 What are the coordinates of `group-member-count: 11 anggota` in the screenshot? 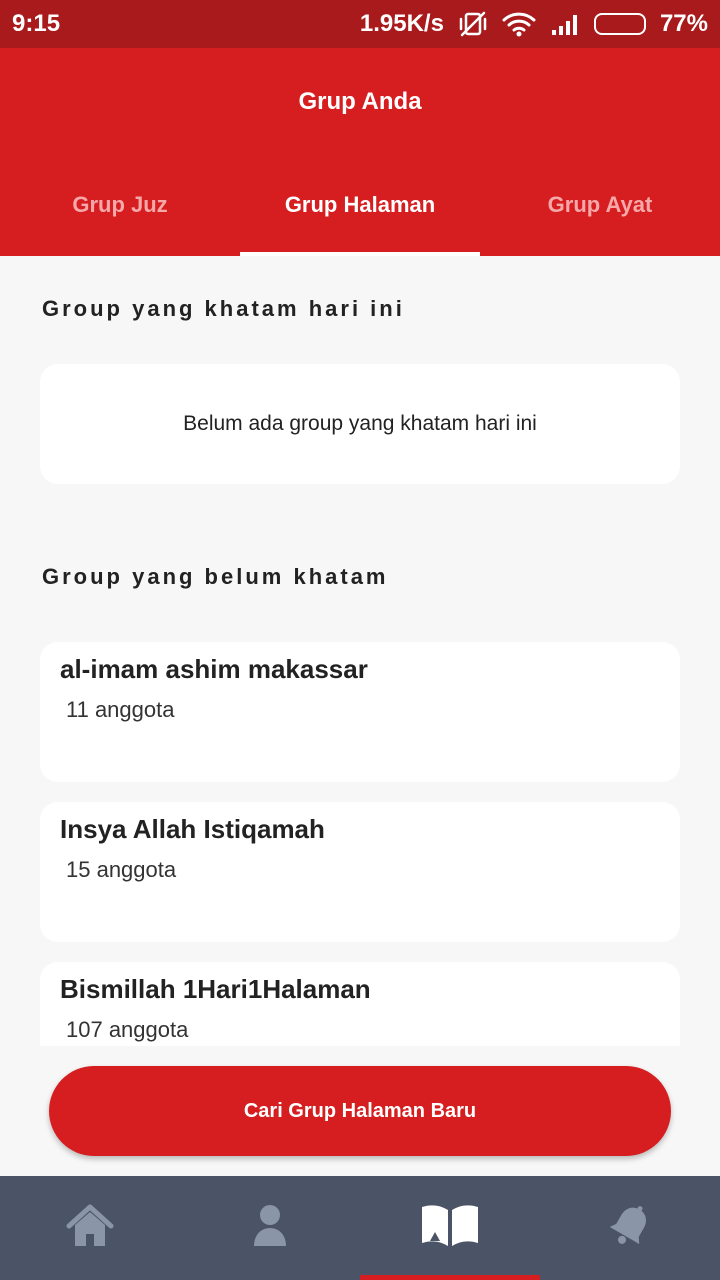 It's located at (120, 709).